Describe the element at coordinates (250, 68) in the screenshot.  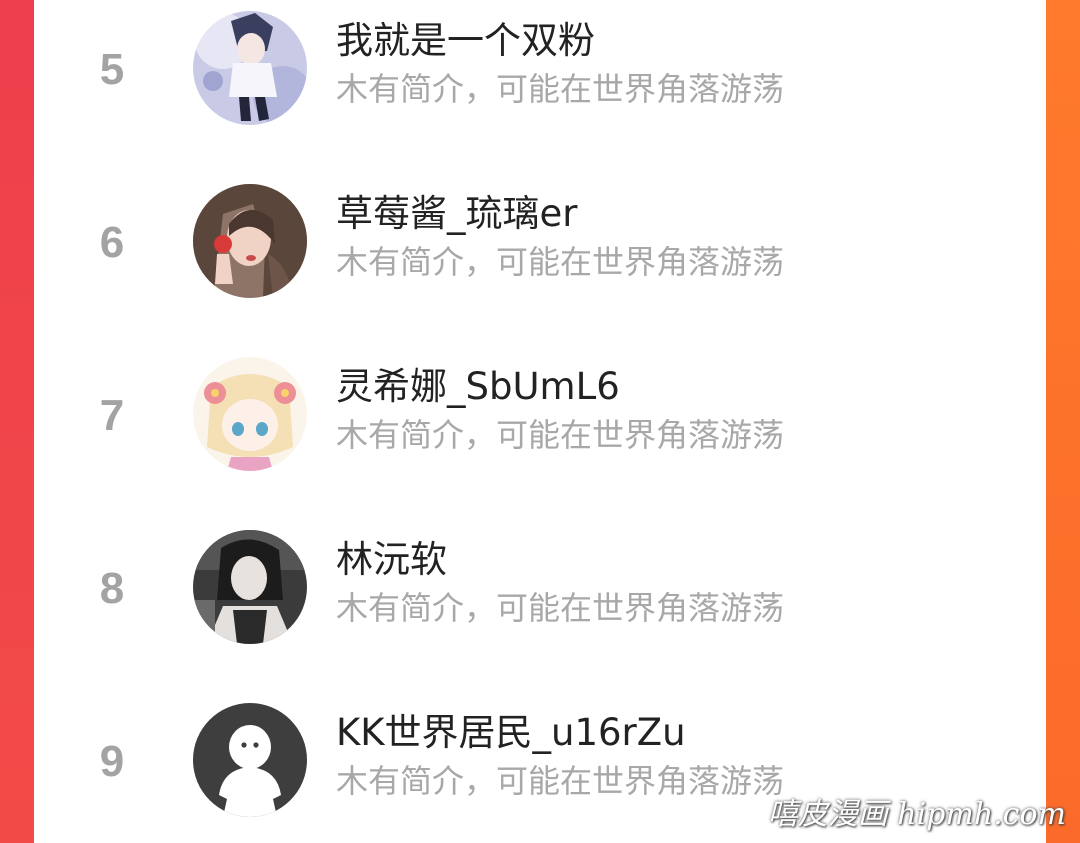
I see `anime-boy-avatar` at that location.